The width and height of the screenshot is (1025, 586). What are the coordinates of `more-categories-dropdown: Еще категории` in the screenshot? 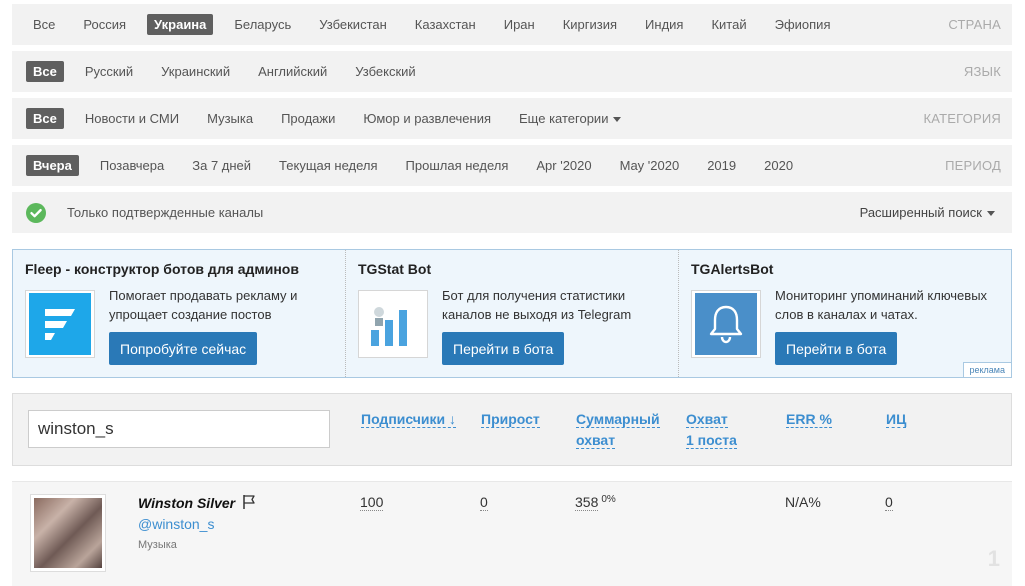 It's located at (570, 118).